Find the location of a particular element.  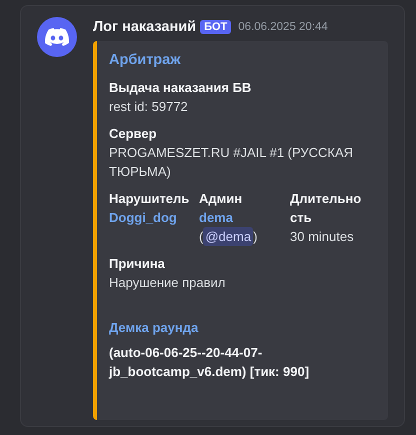

author-name: Лог наказаний is located at coordinates (144, 27).